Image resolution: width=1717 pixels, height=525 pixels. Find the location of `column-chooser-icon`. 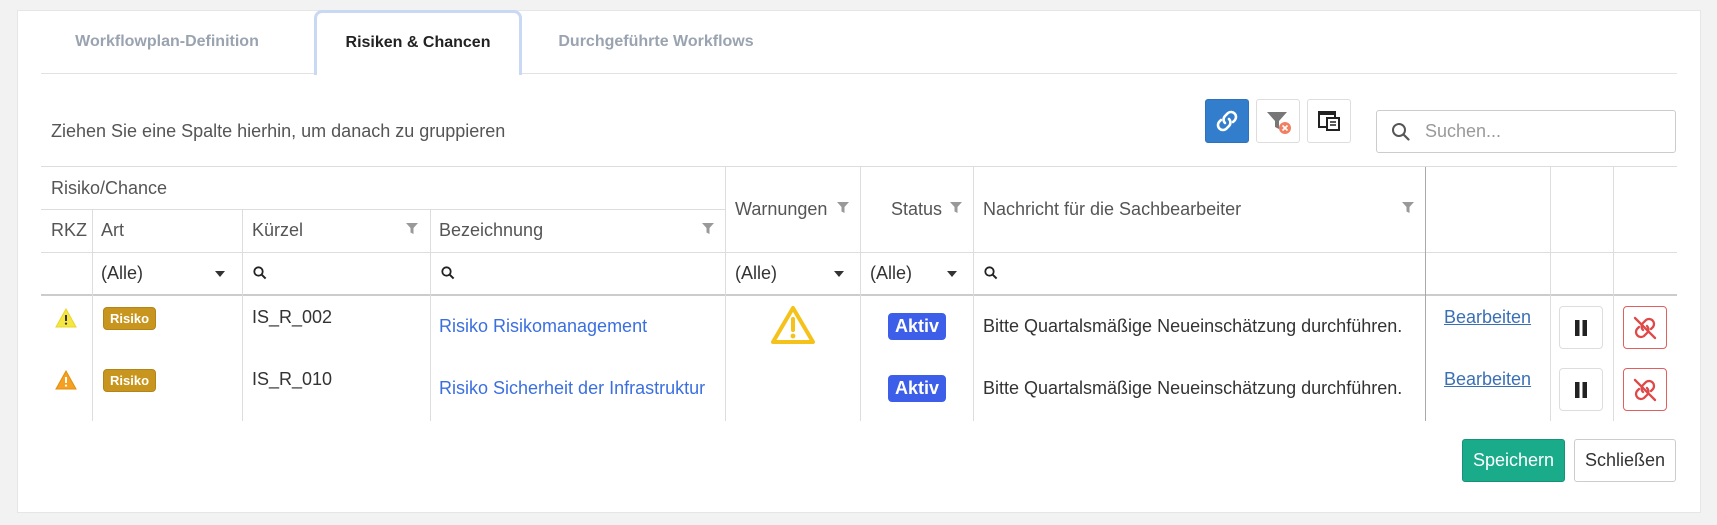

column-chooser-icon is located at coordinates (1329, 121).